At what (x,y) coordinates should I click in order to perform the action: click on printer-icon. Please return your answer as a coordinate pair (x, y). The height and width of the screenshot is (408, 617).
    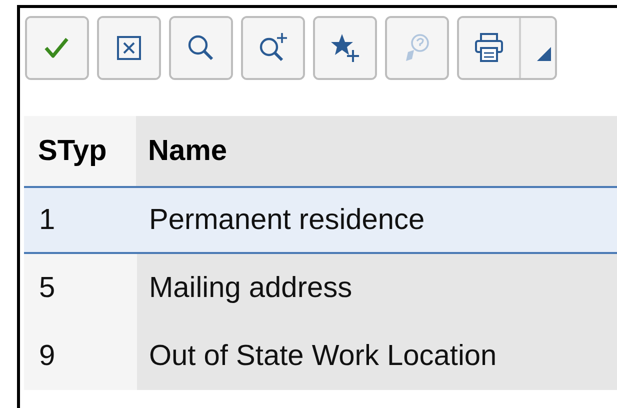
    Looking at the image, I should click on (489, 48).